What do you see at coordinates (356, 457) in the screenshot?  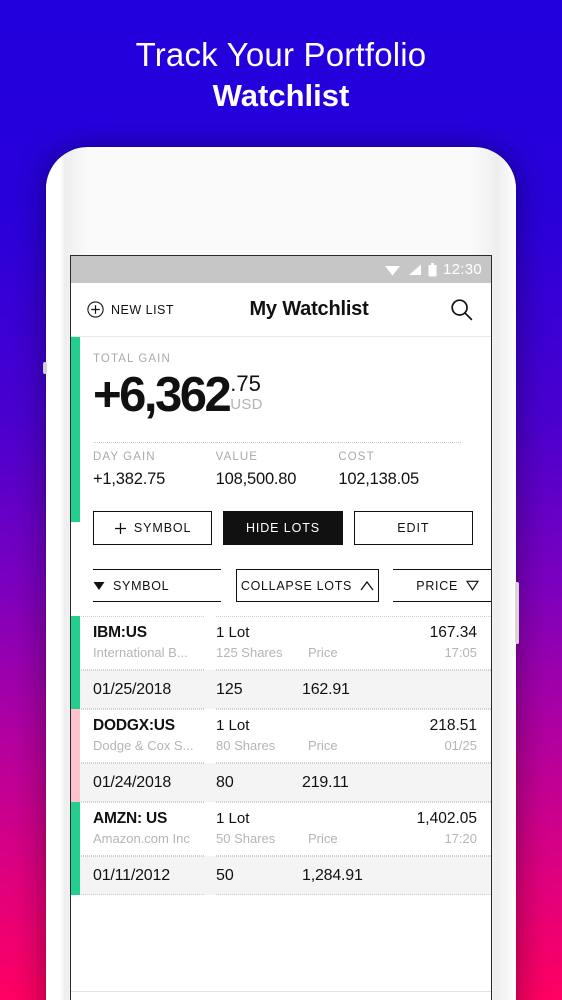 I see `stat-label: COST` at bounding box center [356, 457].